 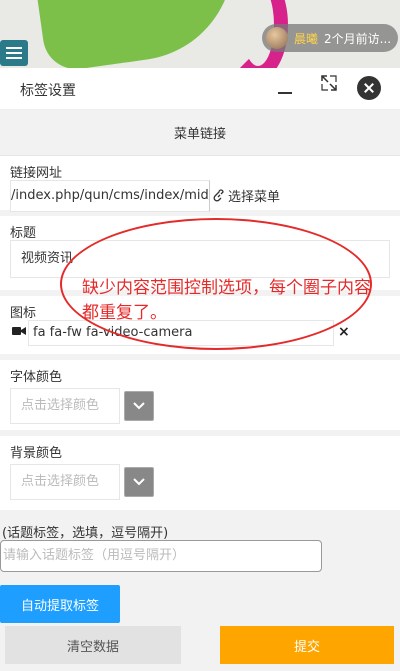 What do you see at coordinates (369, 88) in the screenshot?
I see `close-icon` at bounding box center [369, 88].